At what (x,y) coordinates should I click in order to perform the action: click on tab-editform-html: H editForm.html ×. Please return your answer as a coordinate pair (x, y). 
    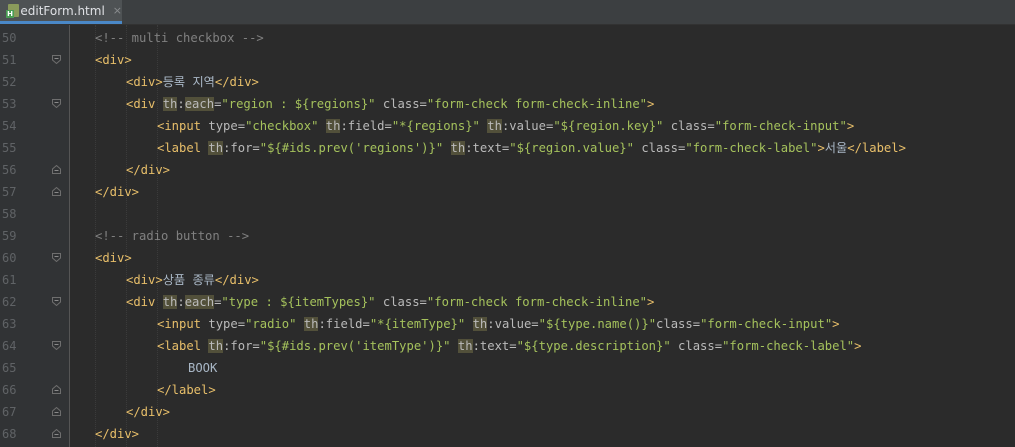
    Looking at the image, I should click on (61, 12).